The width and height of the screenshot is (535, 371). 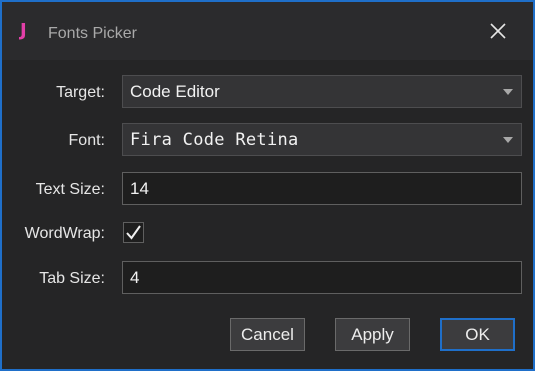 I want to click on target-select: Code Editor, so click(x=322, y=91).